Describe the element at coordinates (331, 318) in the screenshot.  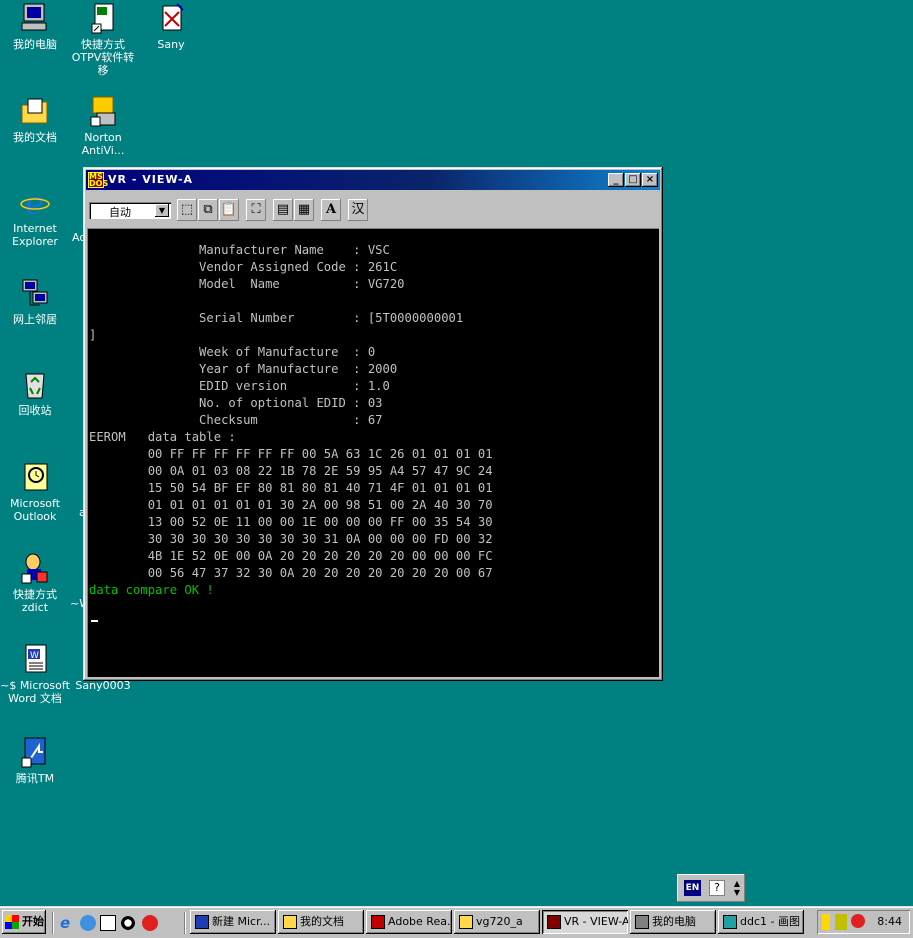
I see `console-line: Serial Number : [5T0000000001` at that location.